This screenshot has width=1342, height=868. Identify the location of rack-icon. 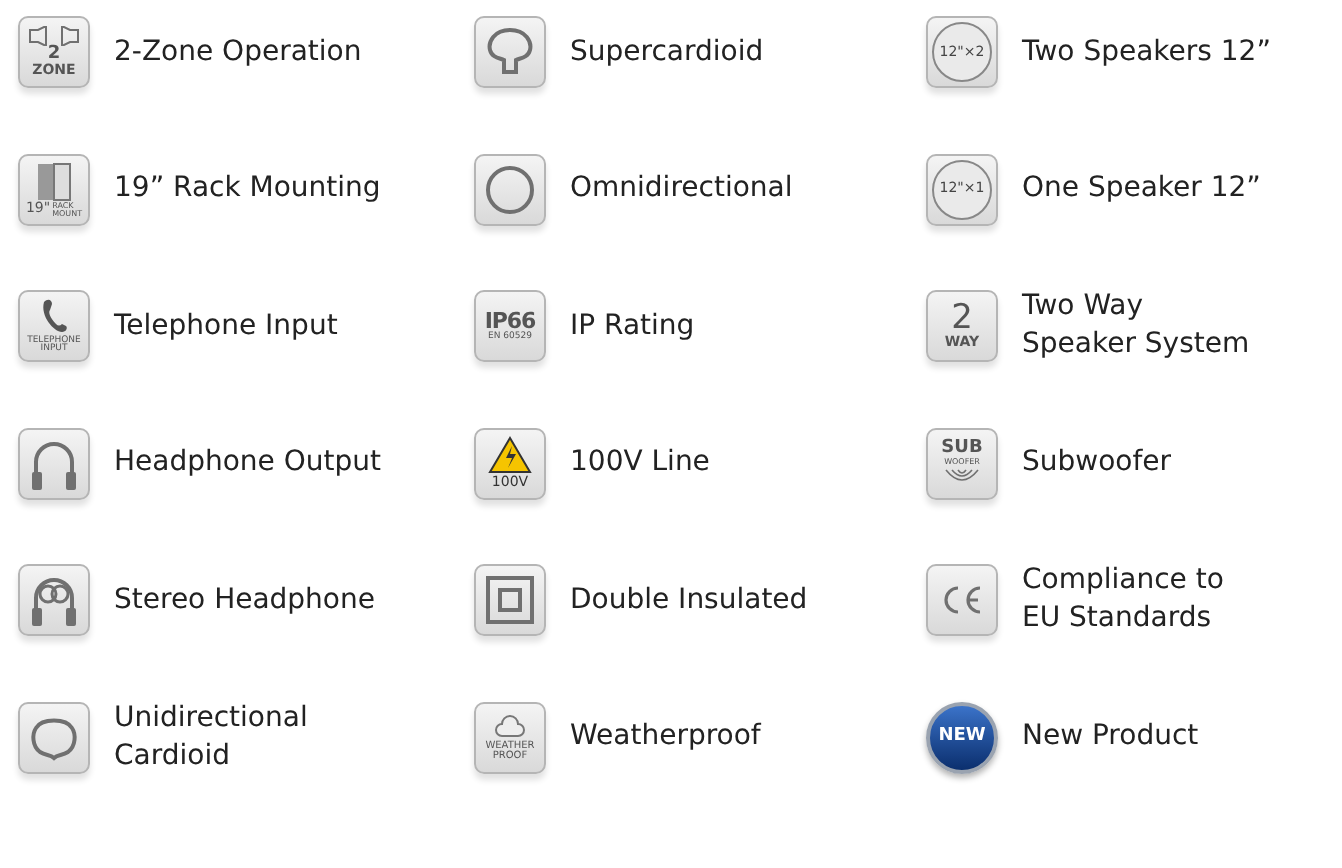
(54, 181).